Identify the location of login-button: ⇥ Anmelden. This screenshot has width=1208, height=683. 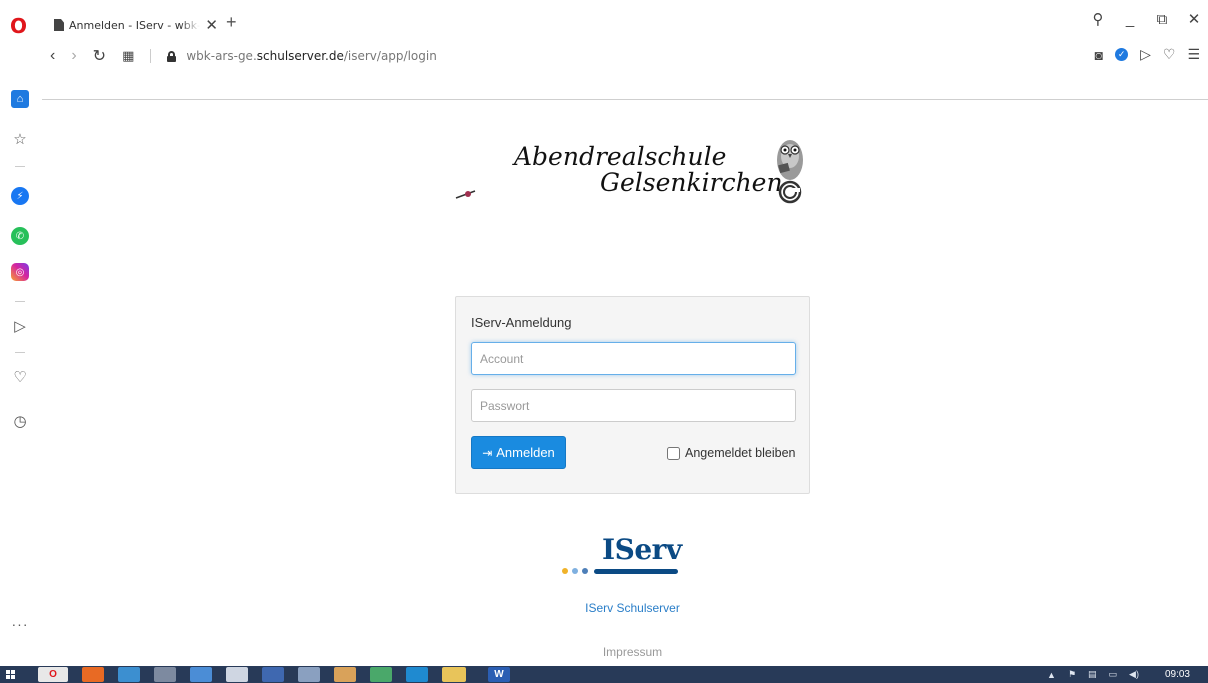
(518, 452).